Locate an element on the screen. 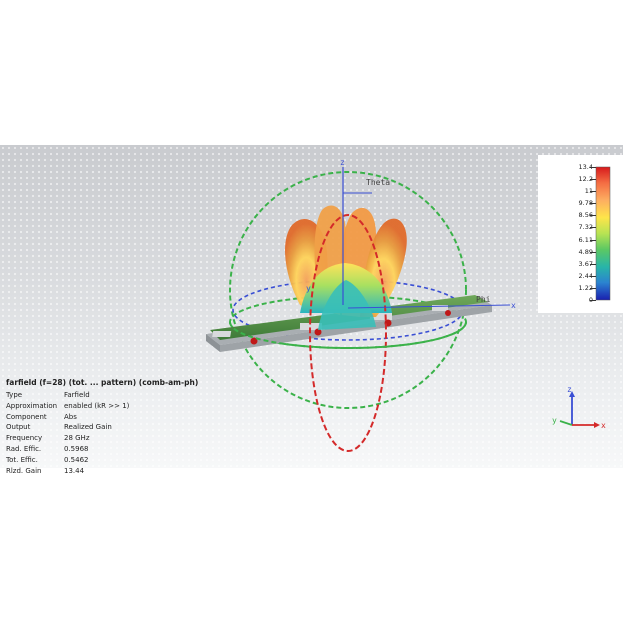 The width and height of the screenshot is (623, 623). info-row: Component Abs is located at coordinates (101, 417).